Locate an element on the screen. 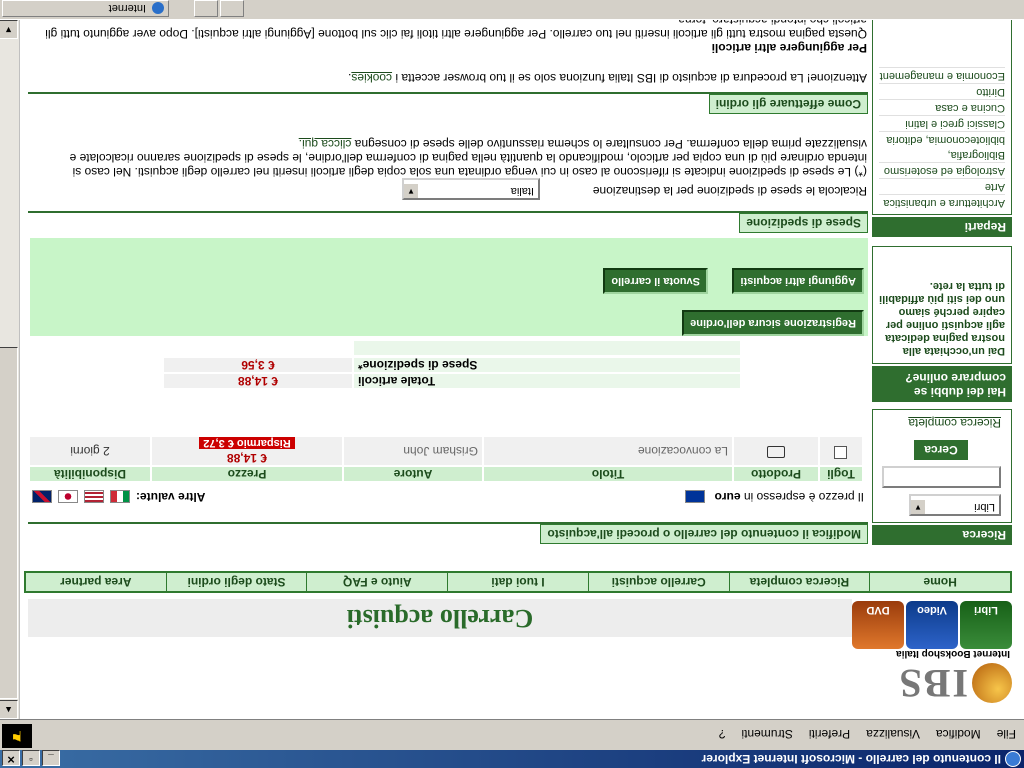 Image resolution: width=1024 pixels, height=768 pixels. nav-my-data: I tuoi dati is located at coordinates (517, 582).